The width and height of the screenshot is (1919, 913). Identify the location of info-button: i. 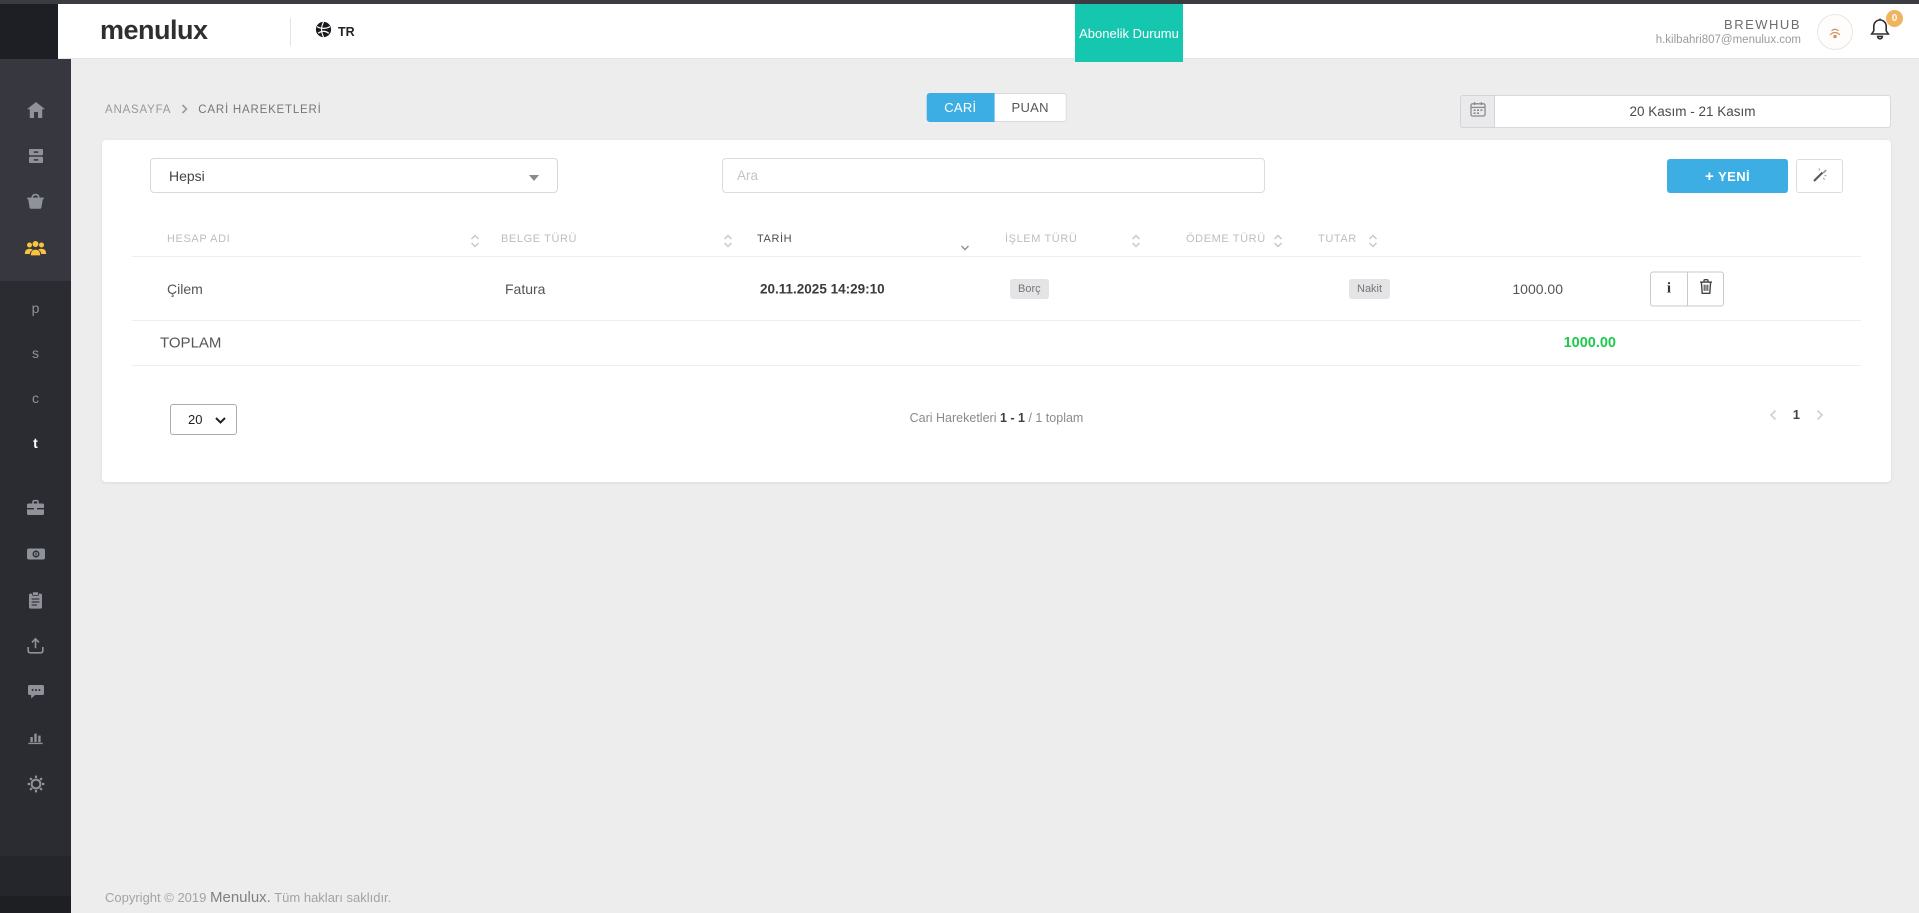
(1668, 288).